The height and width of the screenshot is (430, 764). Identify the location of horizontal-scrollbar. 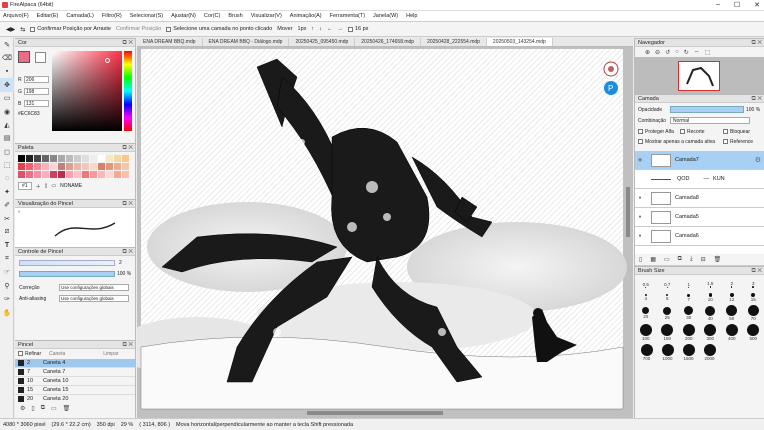
(375, 413).